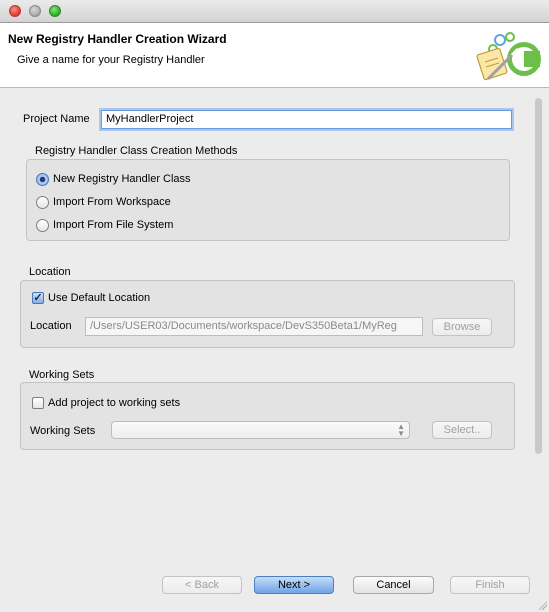 Image resolution: width=549 pixels, height=612 pixels. I want to click on wizard-subtitle: Give a name for your Registry Handler, so click(111, 60).